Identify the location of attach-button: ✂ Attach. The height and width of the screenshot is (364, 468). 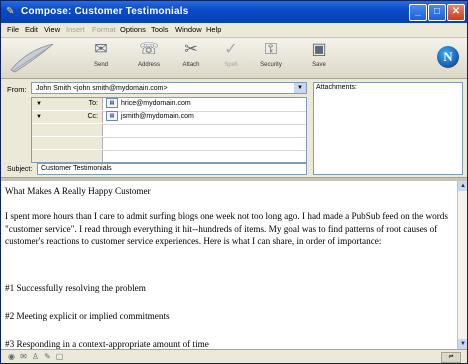
(191, 58).